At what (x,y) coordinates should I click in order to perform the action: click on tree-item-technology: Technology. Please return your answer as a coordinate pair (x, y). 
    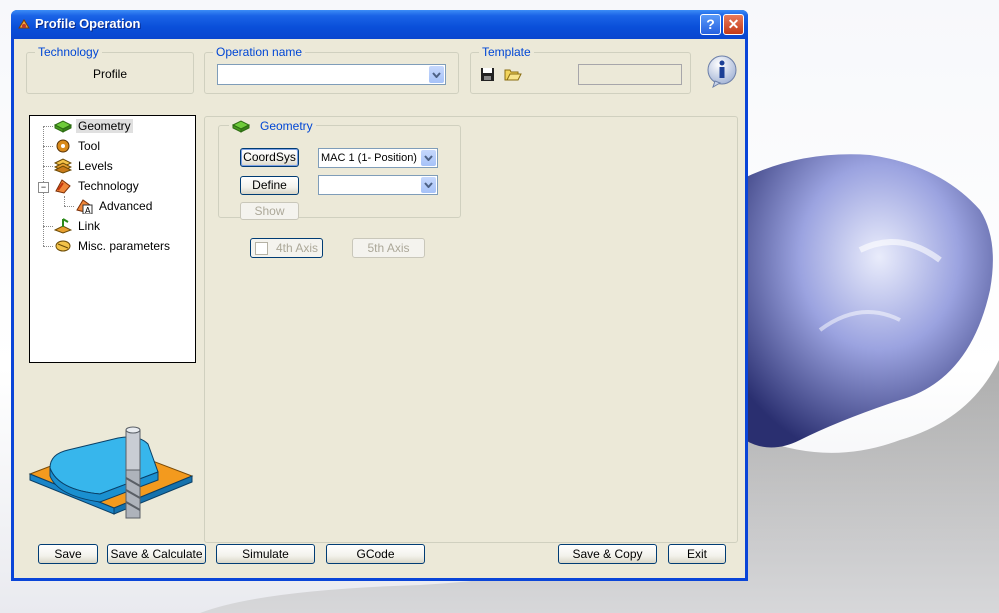
    Looking at the image, I should click on (97, 186).